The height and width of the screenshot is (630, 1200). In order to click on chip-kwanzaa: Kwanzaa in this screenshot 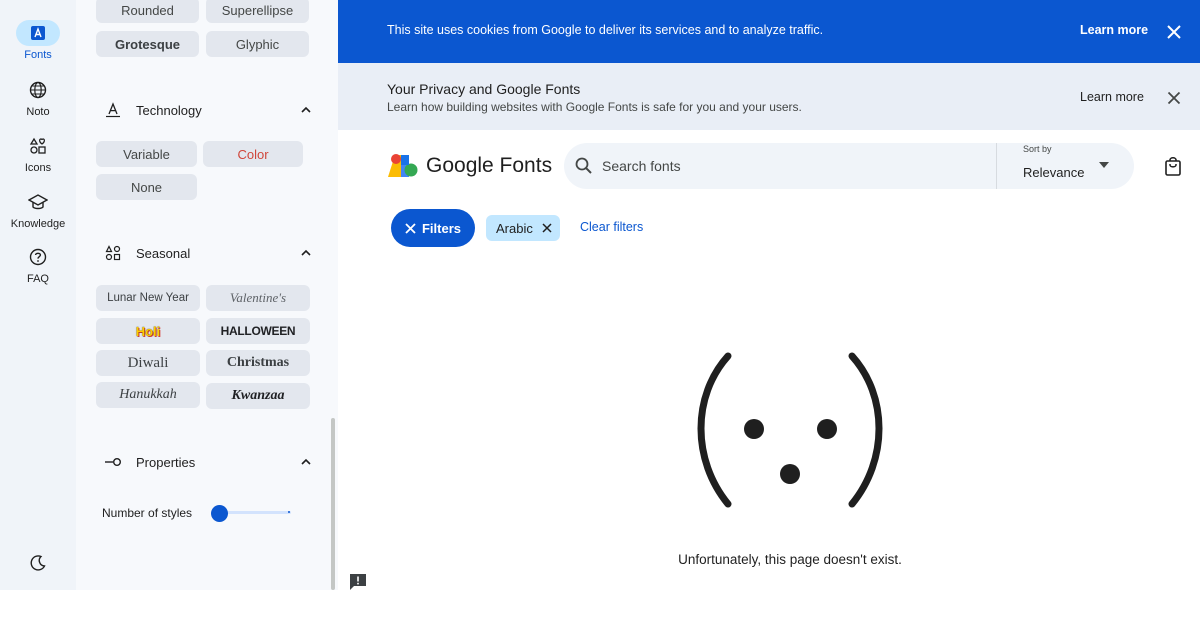, I will do `click(258, 396)`.